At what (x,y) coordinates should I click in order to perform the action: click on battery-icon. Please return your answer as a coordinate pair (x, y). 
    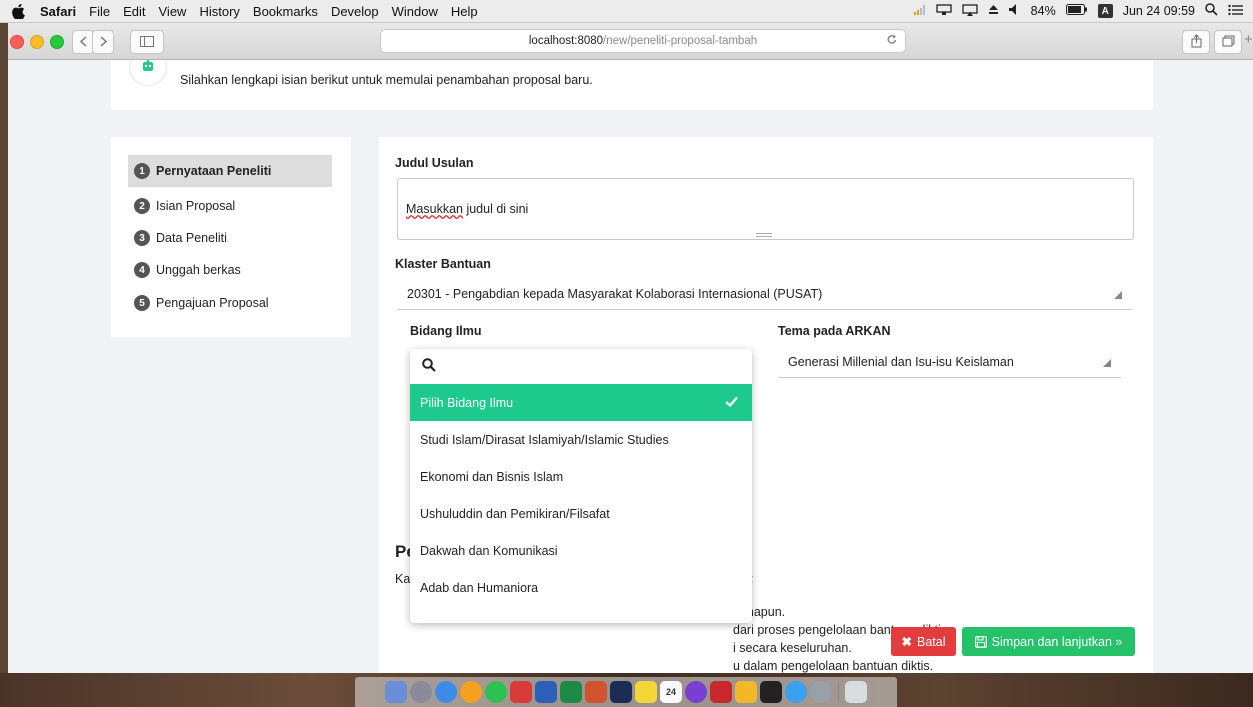
    Looking at the image, I should click on (1076, 11).